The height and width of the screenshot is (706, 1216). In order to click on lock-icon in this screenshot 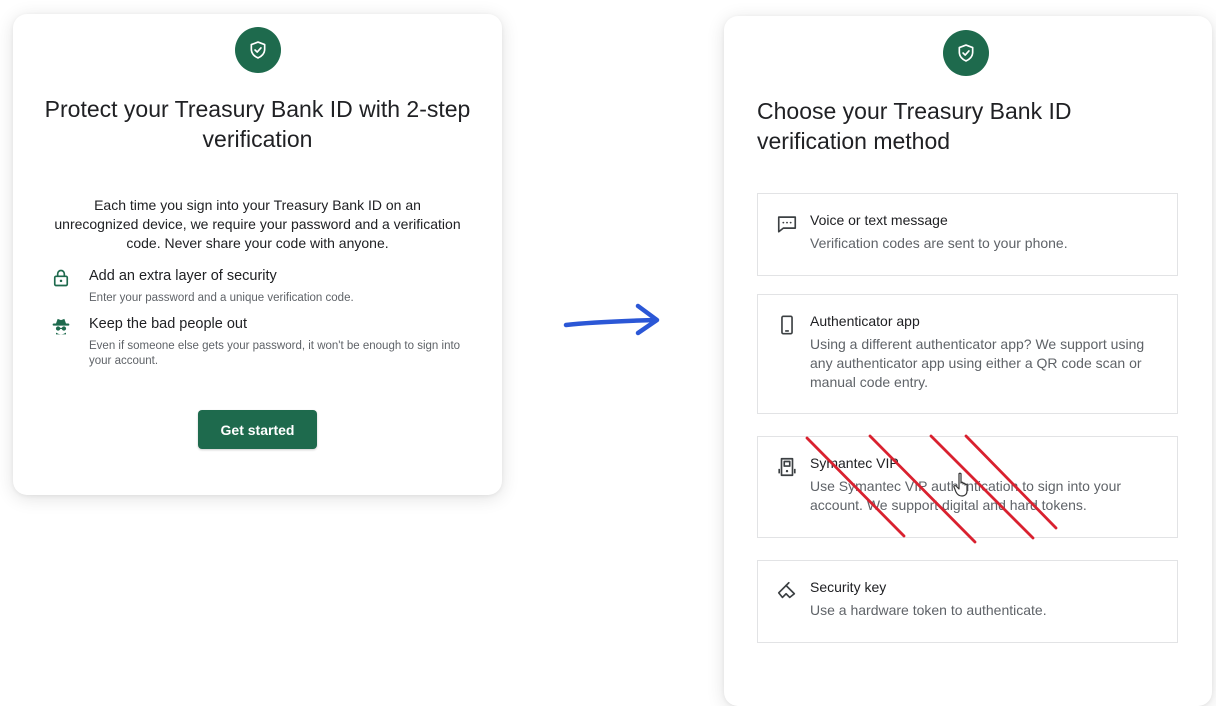, I will do `click(61, 278)`.